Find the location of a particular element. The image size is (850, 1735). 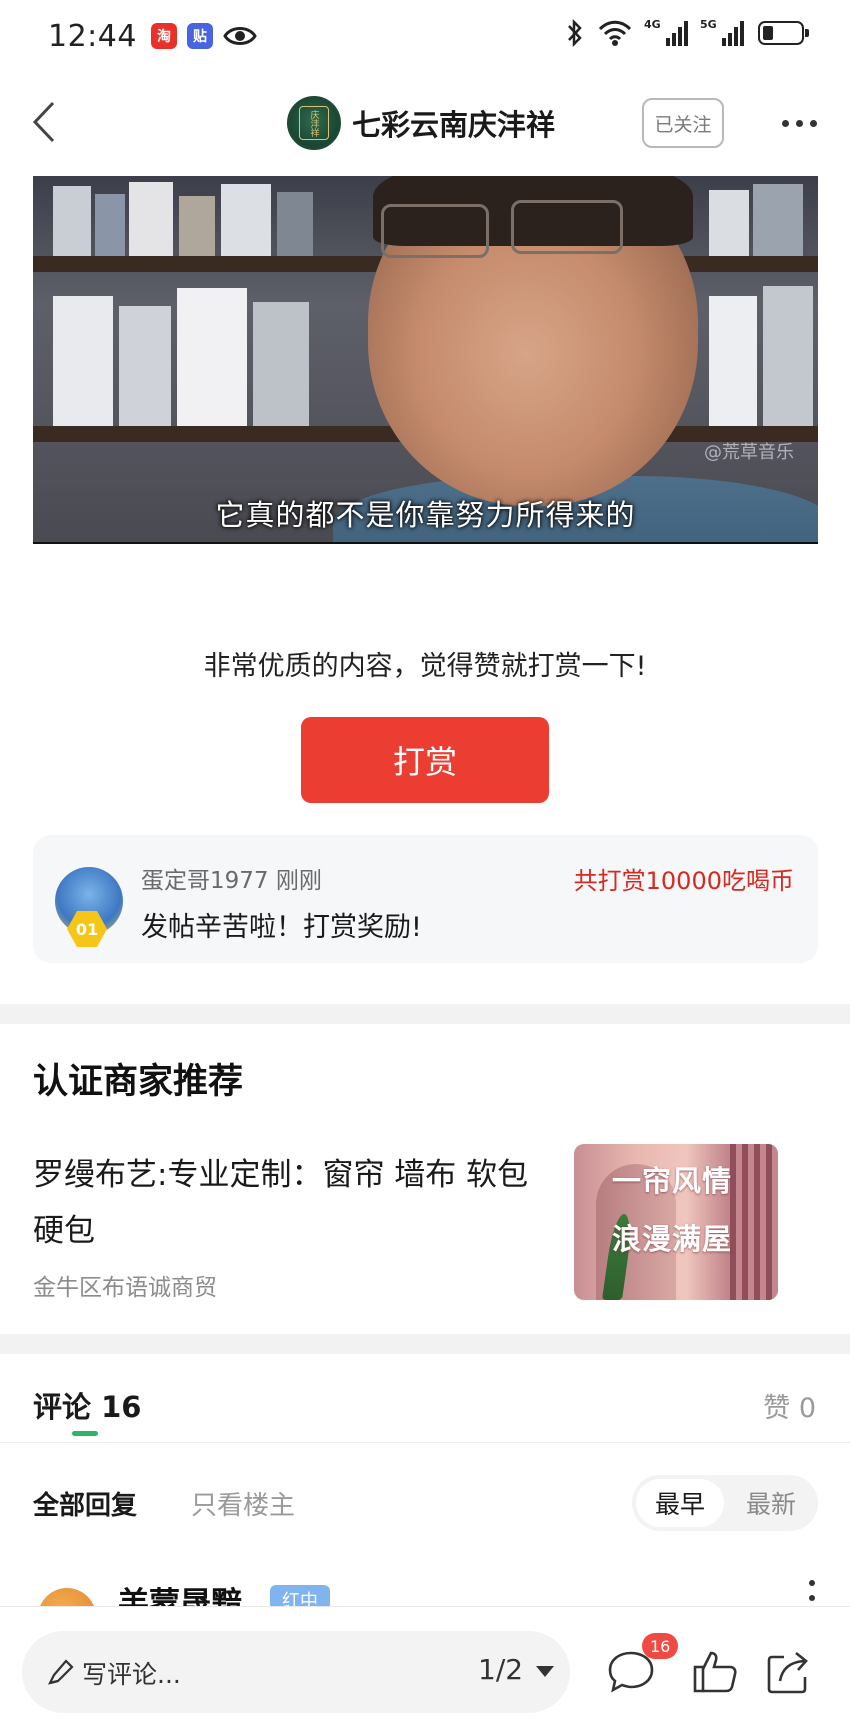

reward-total: 共打赏10000吃喝币 is located at coordinates (683, 881).